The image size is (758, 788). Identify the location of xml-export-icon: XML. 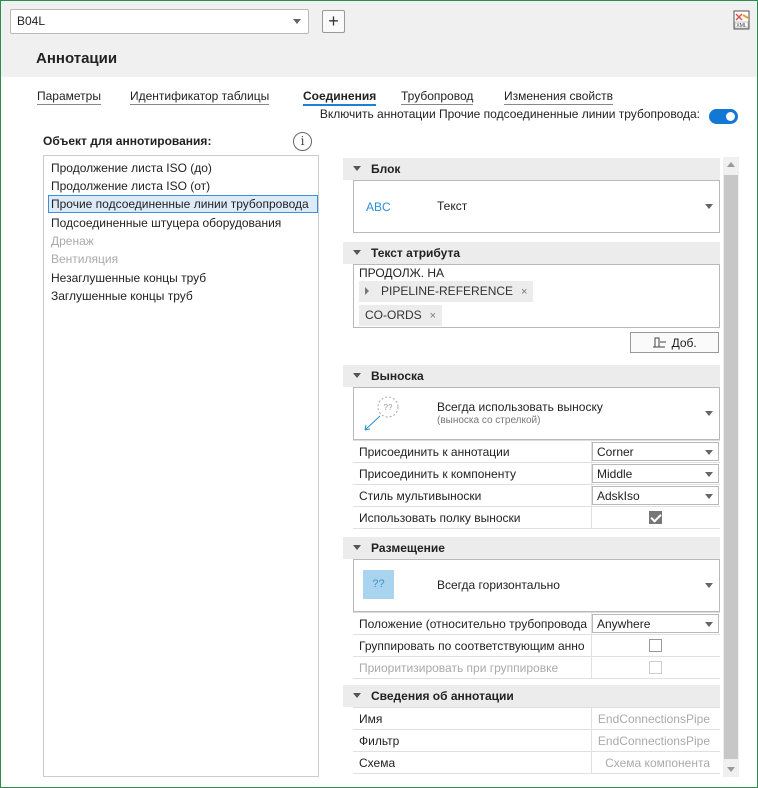
(742, 20).